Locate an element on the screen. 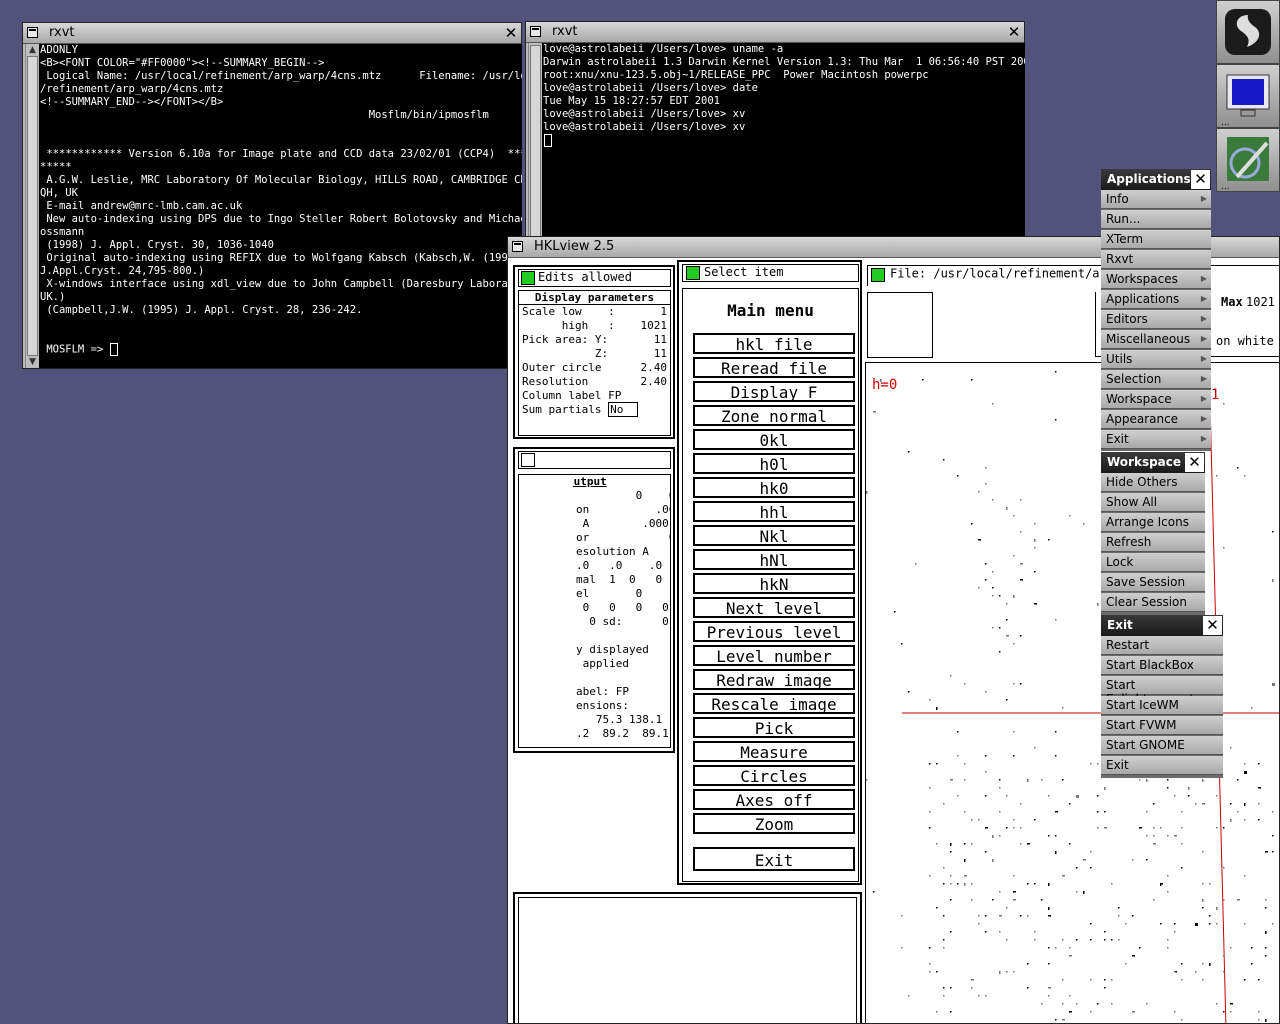  menu-button-hnl: hNl is located at coordinates (774, 559).